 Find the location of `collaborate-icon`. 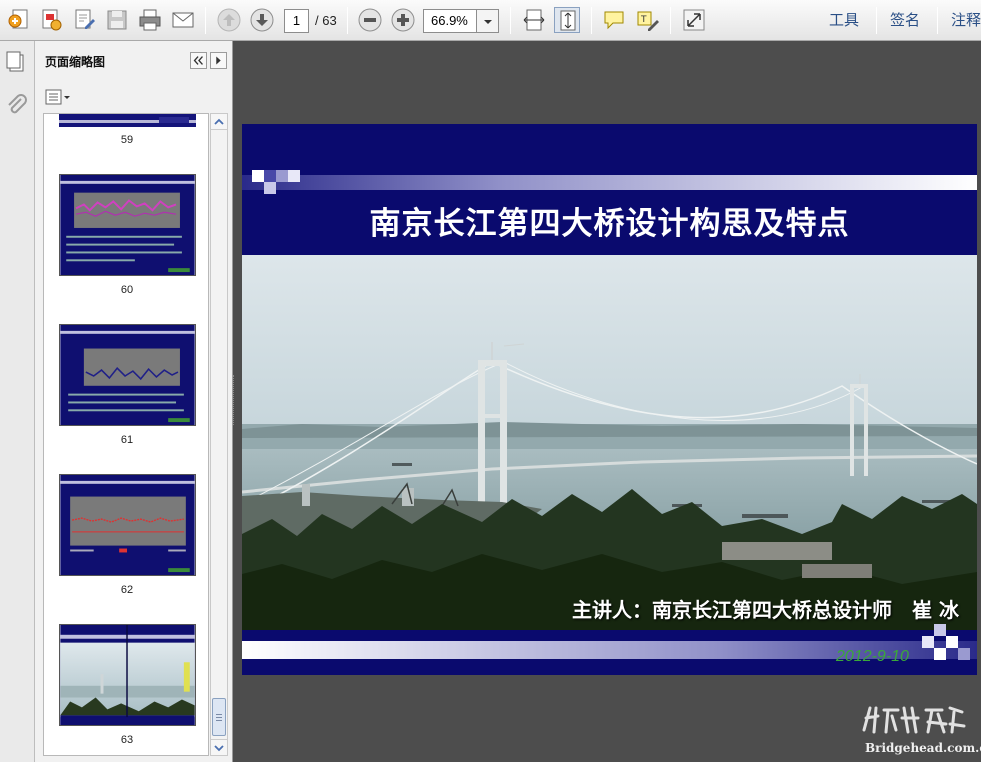

collaborate-icon is located at coordinates (51, 20).